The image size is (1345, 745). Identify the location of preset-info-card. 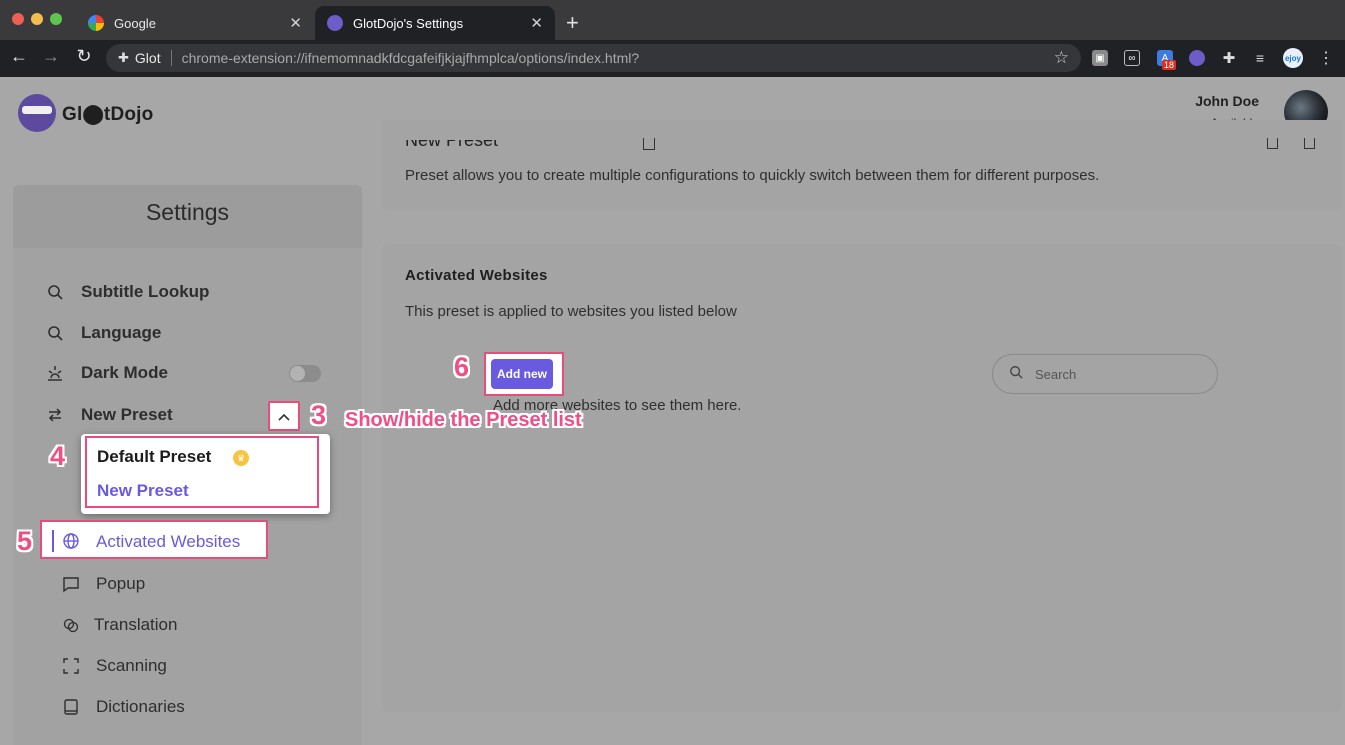
(862, 165).